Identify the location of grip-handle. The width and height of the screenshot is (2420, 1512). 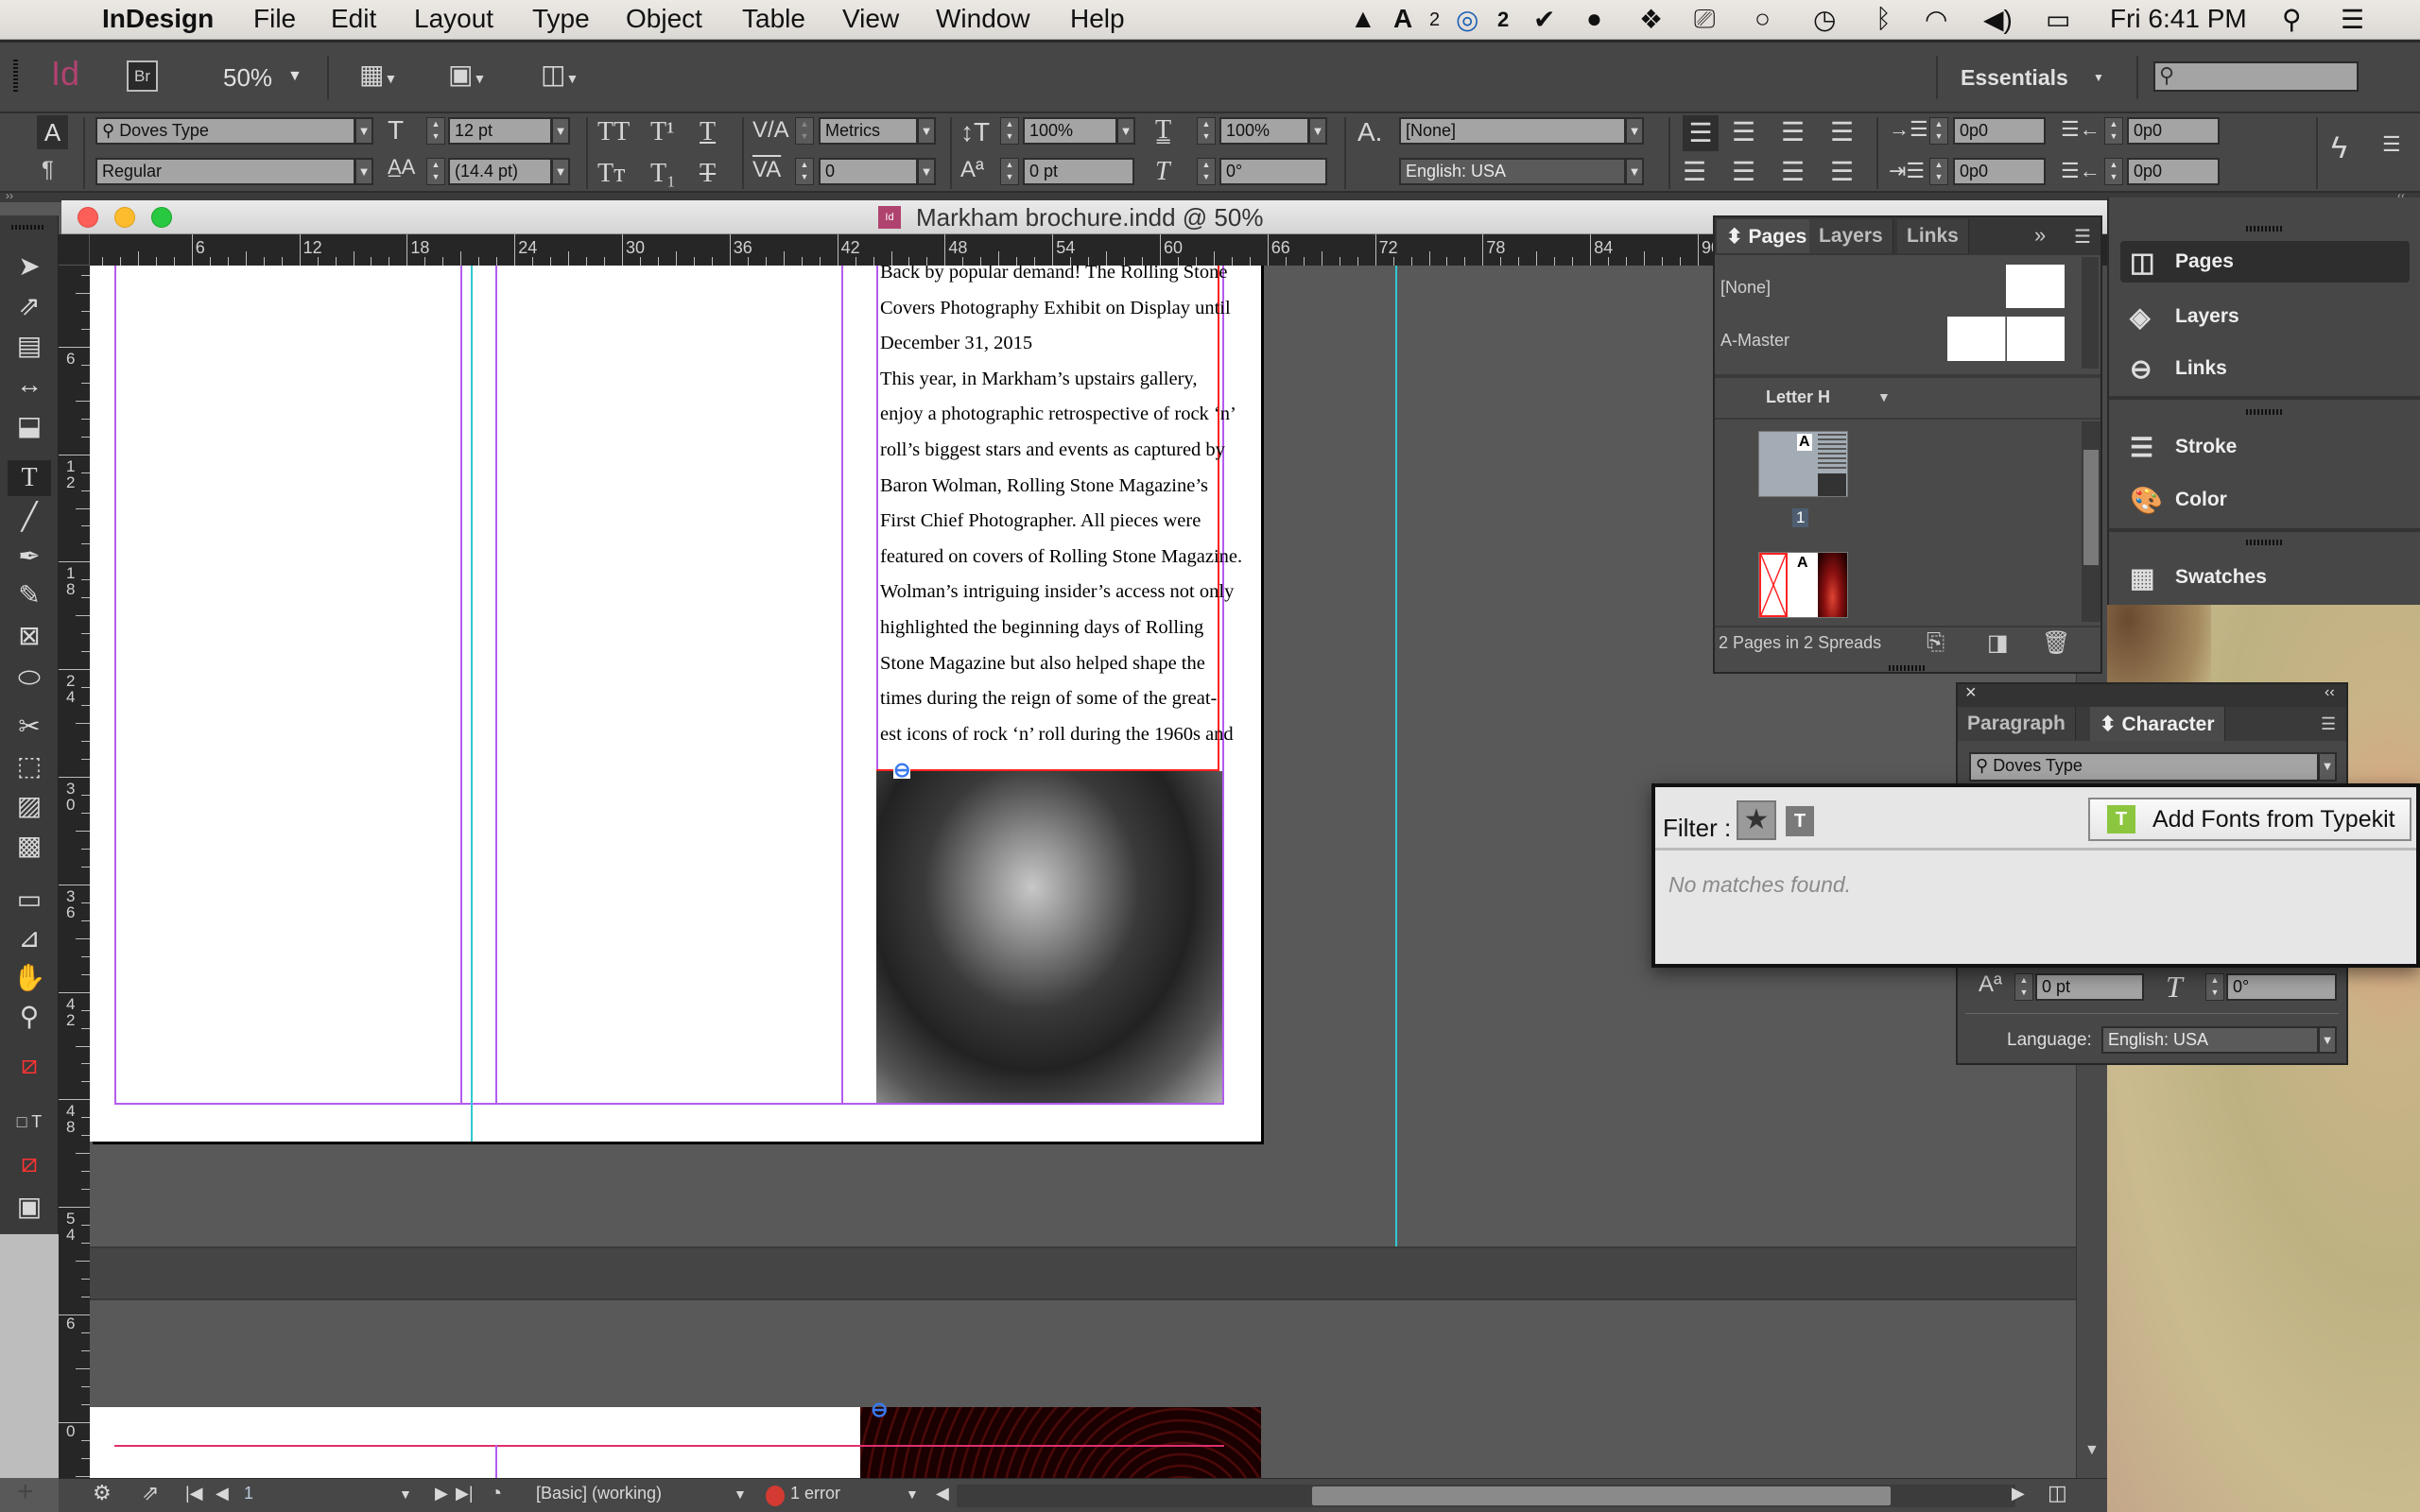
(16, 77).